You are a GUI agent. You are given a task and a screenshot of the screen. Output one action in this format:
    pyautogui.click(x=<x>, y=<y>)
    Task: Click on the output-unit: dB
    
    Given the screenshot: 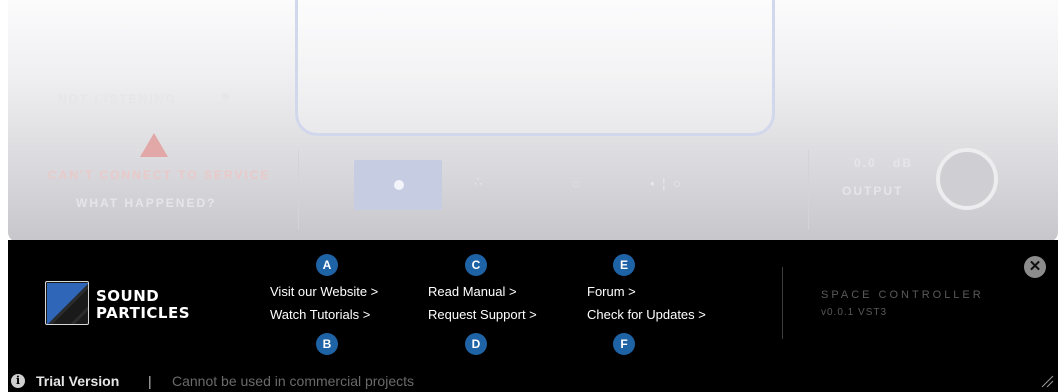 What is the action you would take?
    pyautogui.click(x=903, y=163)
    